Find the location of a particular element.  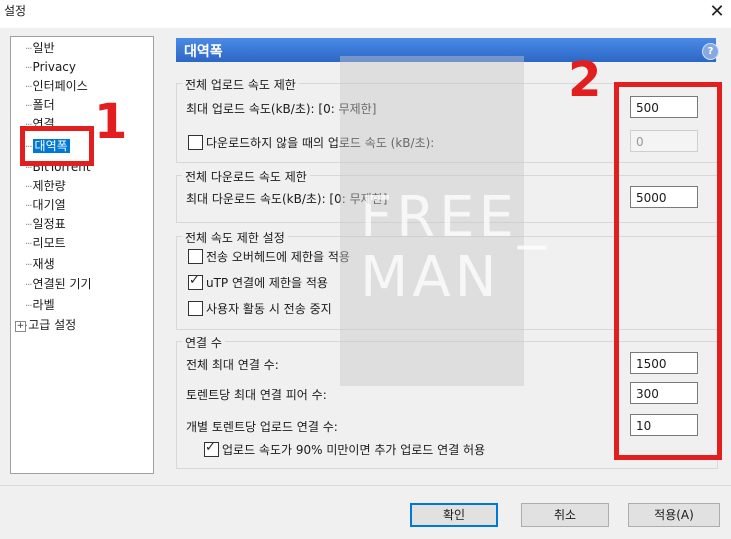

tree-item-folders: ···폴더 is located at coordinates (40, 105).